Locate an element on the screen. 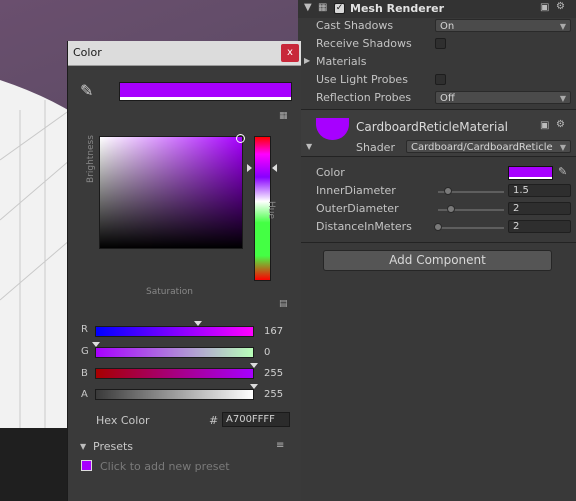 The height and width of the screenshot is (501, 576). hue-marker-right is located at coordinates (274, 168).